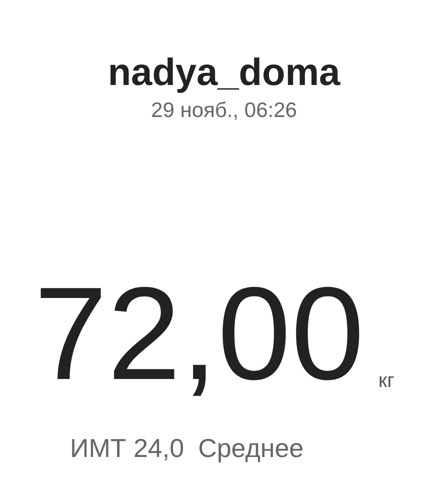 This screenshot has width=448, height=497. Describe the element at coordinates (386, 381) in the screenshot. I see `weight-unit: кг` at that location.